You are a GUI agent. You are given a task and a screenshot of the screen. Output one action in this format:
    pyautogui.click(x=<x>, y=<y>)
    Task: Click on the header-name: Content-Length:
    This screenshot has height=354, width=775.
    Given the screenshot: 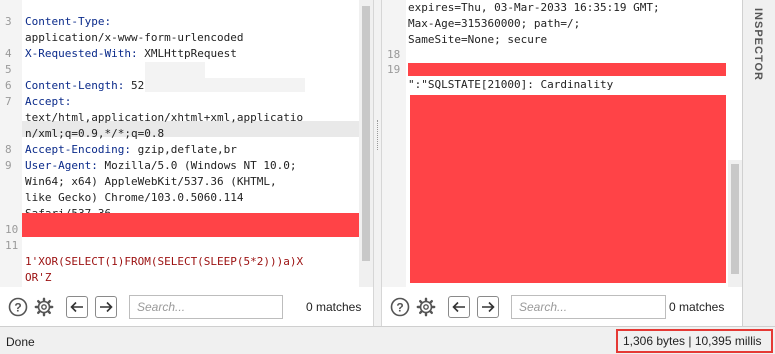 What is the action you would take?
    pyautogui.click(x=75, y=85)
    